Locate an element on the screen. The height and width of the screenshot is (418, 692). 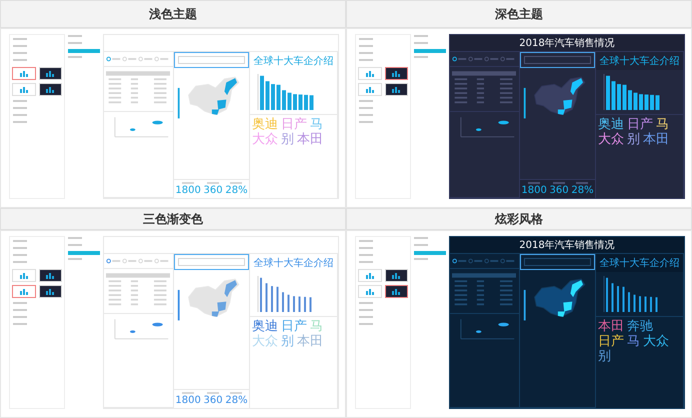
section-heading: 深色主题 is located at coordinates (519, 14).